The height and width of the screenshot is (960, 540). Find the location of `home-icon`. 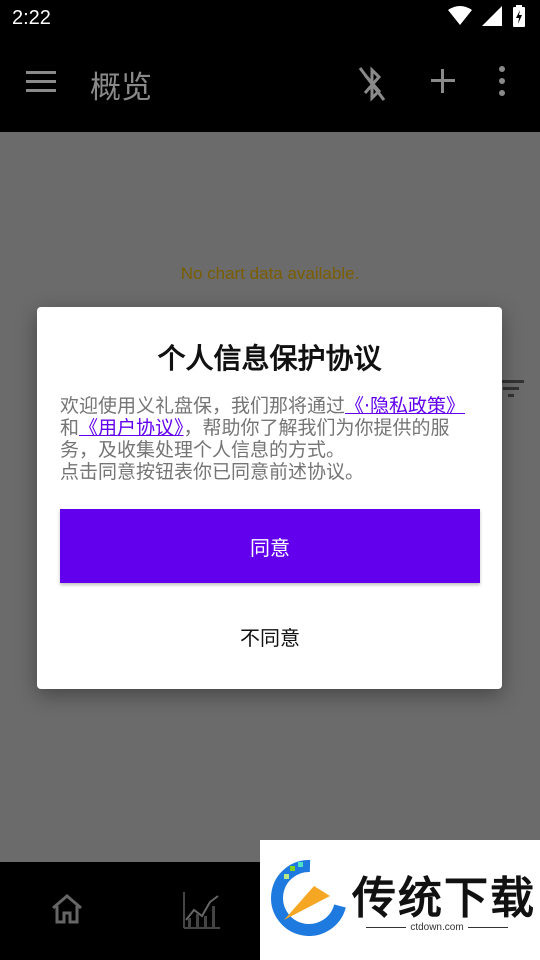

home-icon is located at coordinates (67, 911).